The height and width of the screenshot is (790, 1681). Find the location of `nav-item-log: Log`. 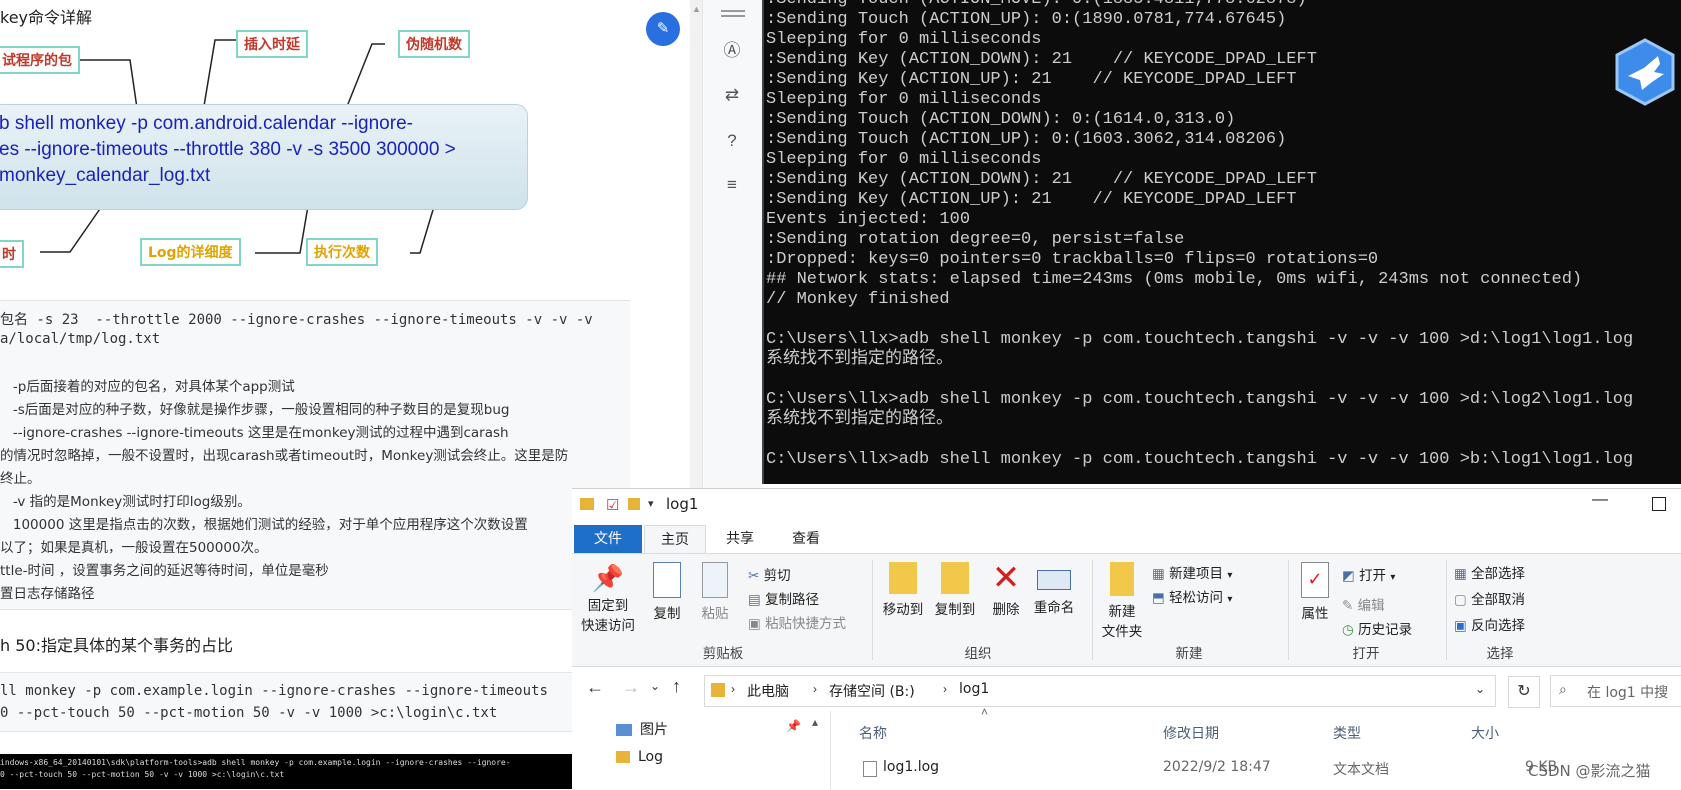

nav-item-log: Log is located at coordinates (639, 757).